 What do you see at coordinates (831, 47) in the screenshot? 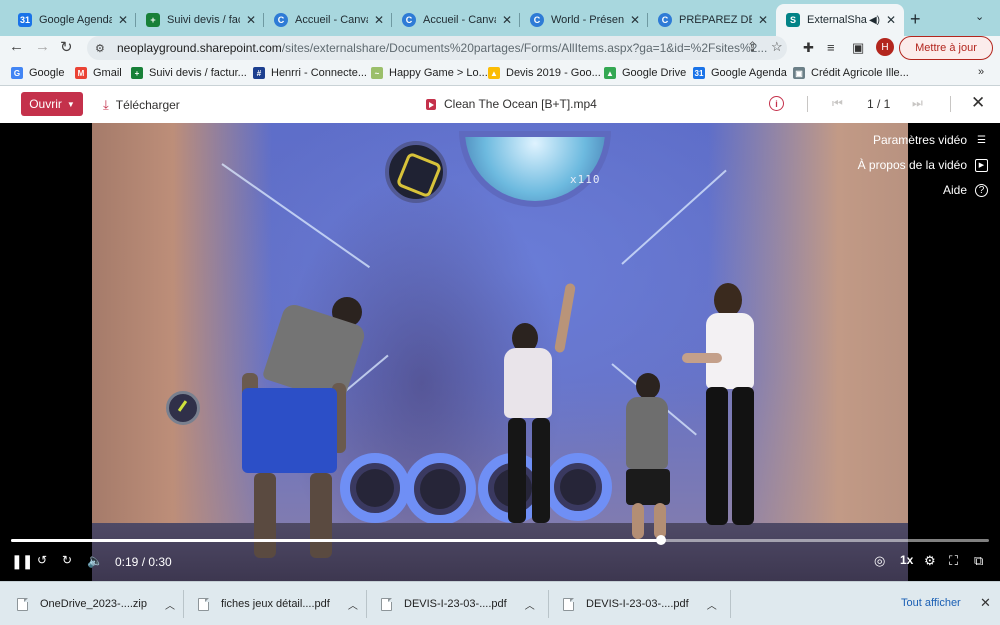
I see `media-queue-icon: ≡` at bounding box center [831, 47].